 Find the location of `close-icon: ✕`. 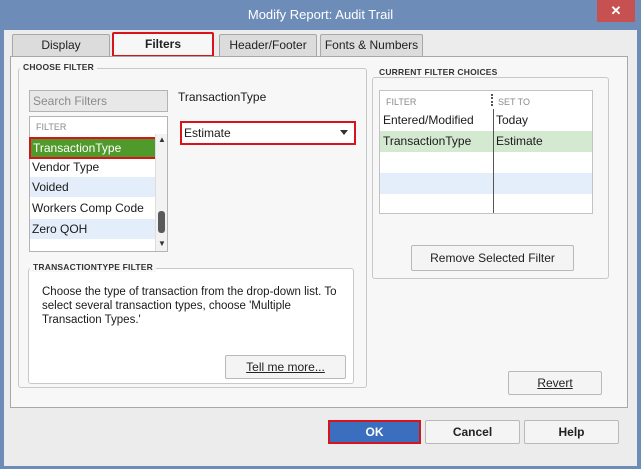

close-icon: ✕ is located at coordinates (616, 11).